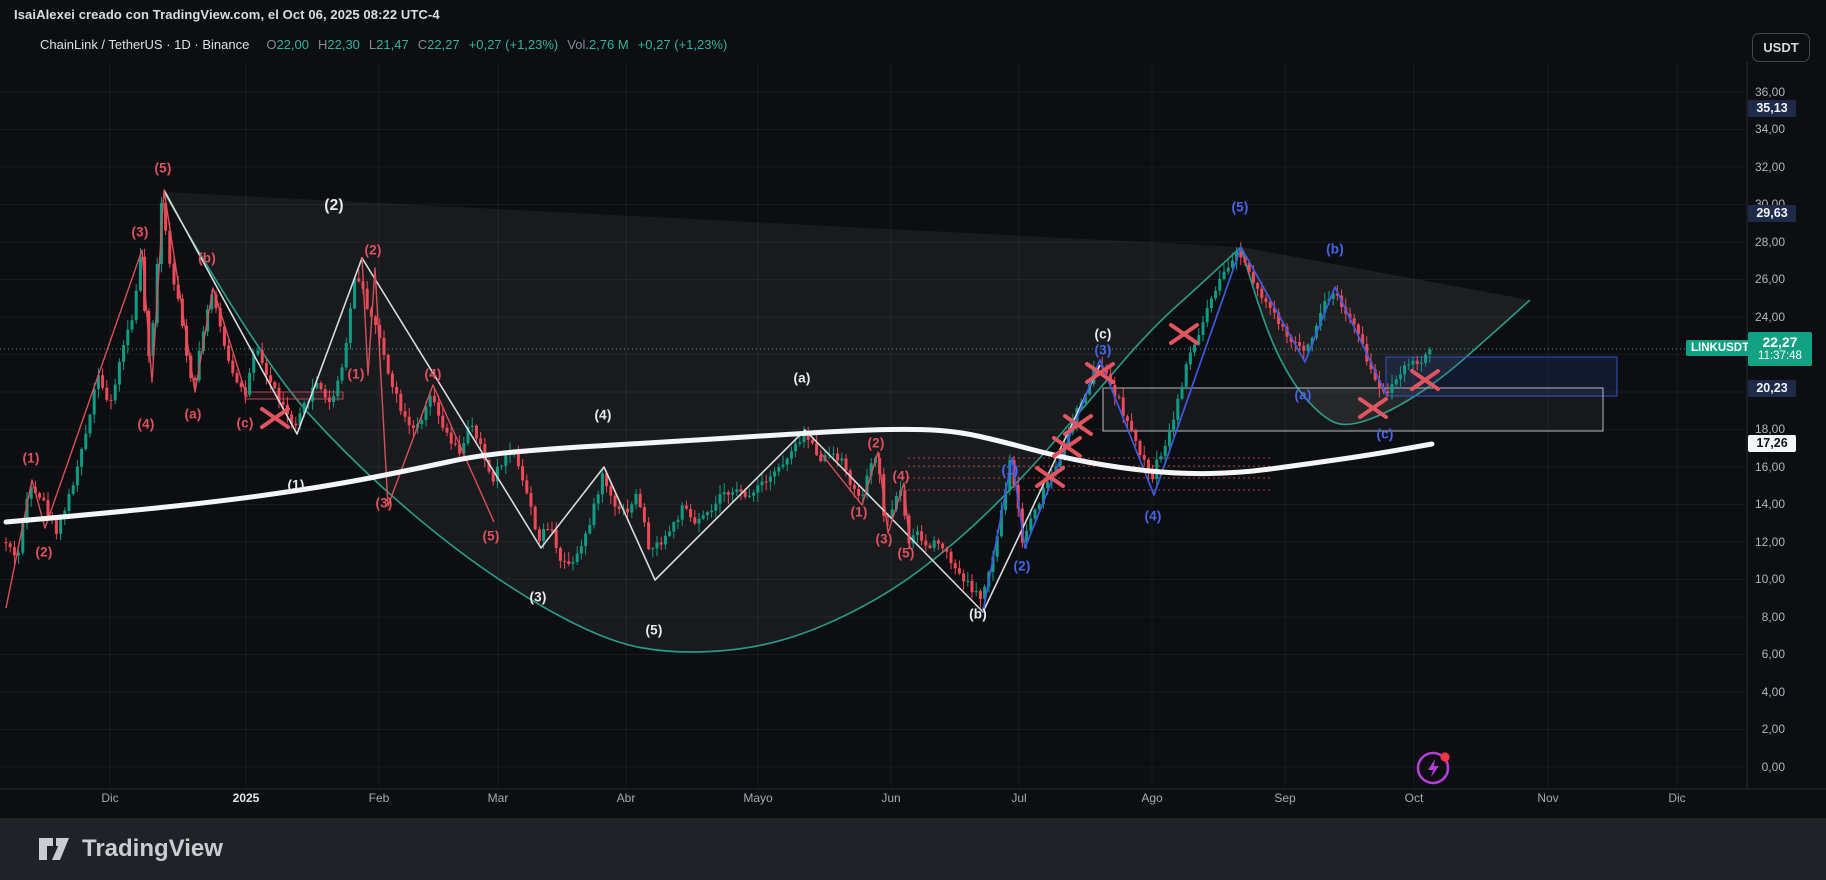 Image resolution: width=1826 pixels, height=880 pixels. What do you see at coordinates (891, 798) in the screenshot?
I see `time-tick: Jun` at bounding box center [891, 798].